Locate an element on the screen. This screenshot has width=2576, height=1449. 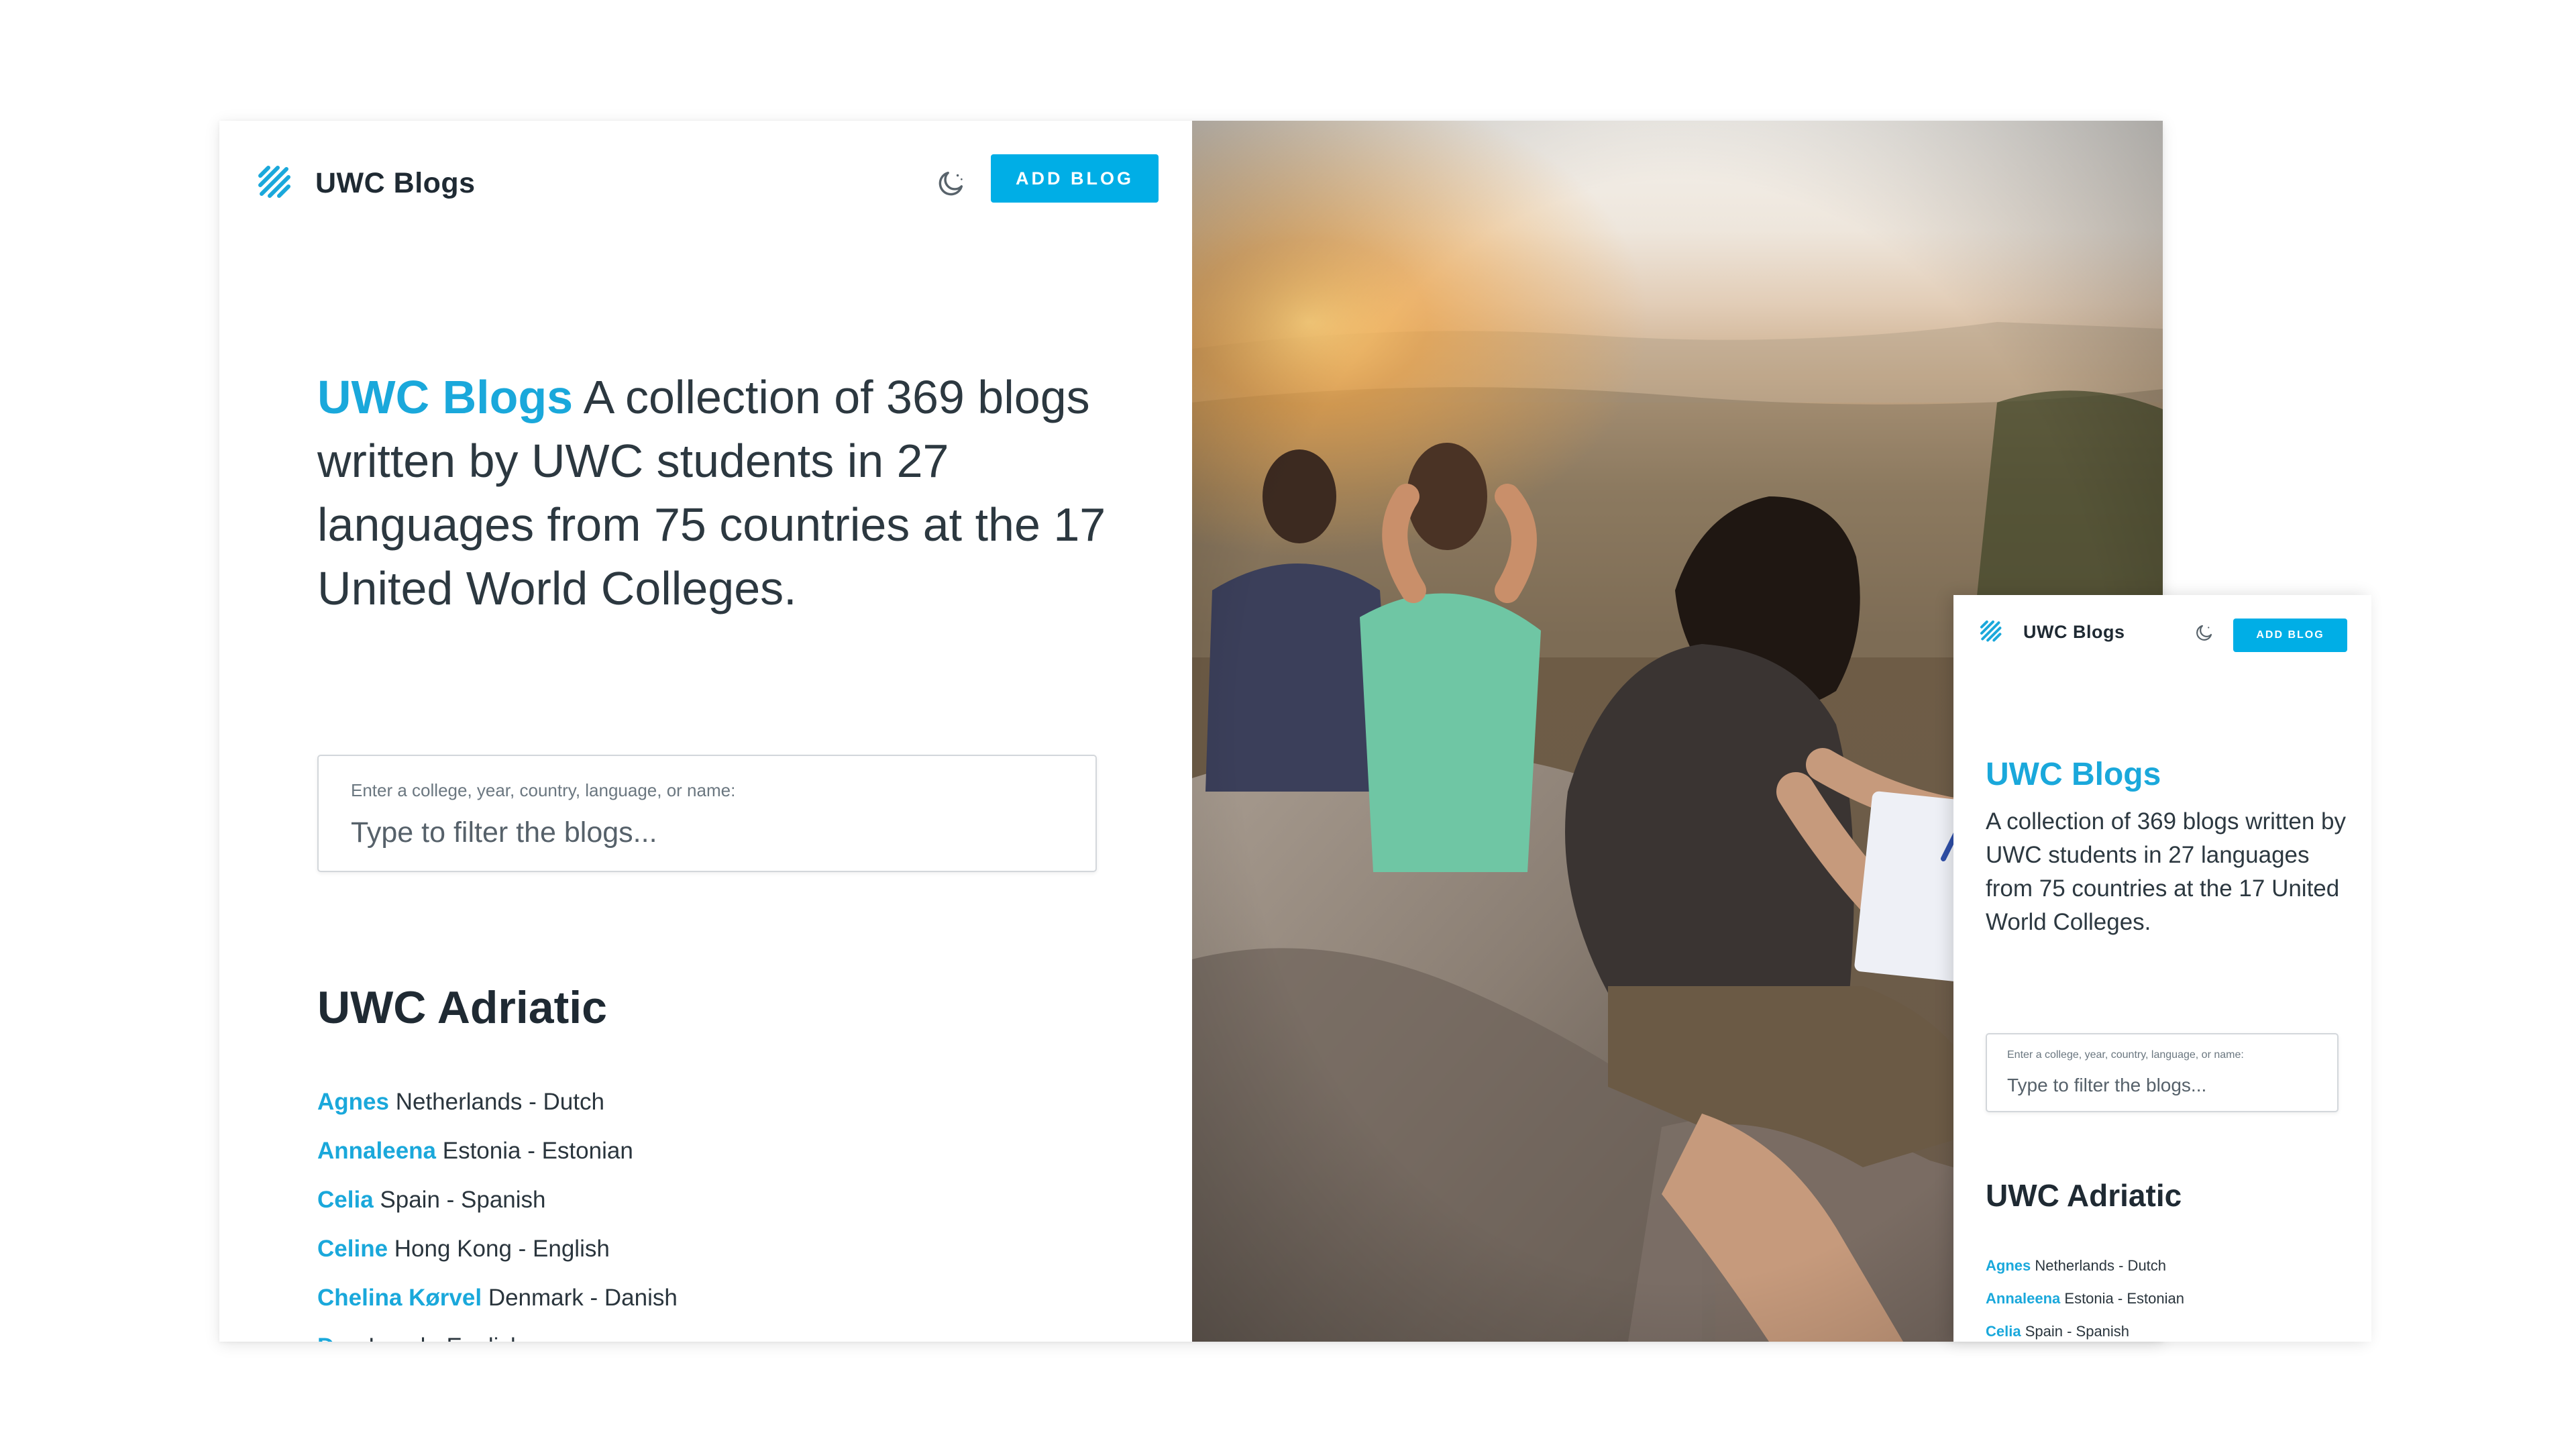
list-item: Agnes Netherlands - Dutch is located at coordinates (497, 1101).